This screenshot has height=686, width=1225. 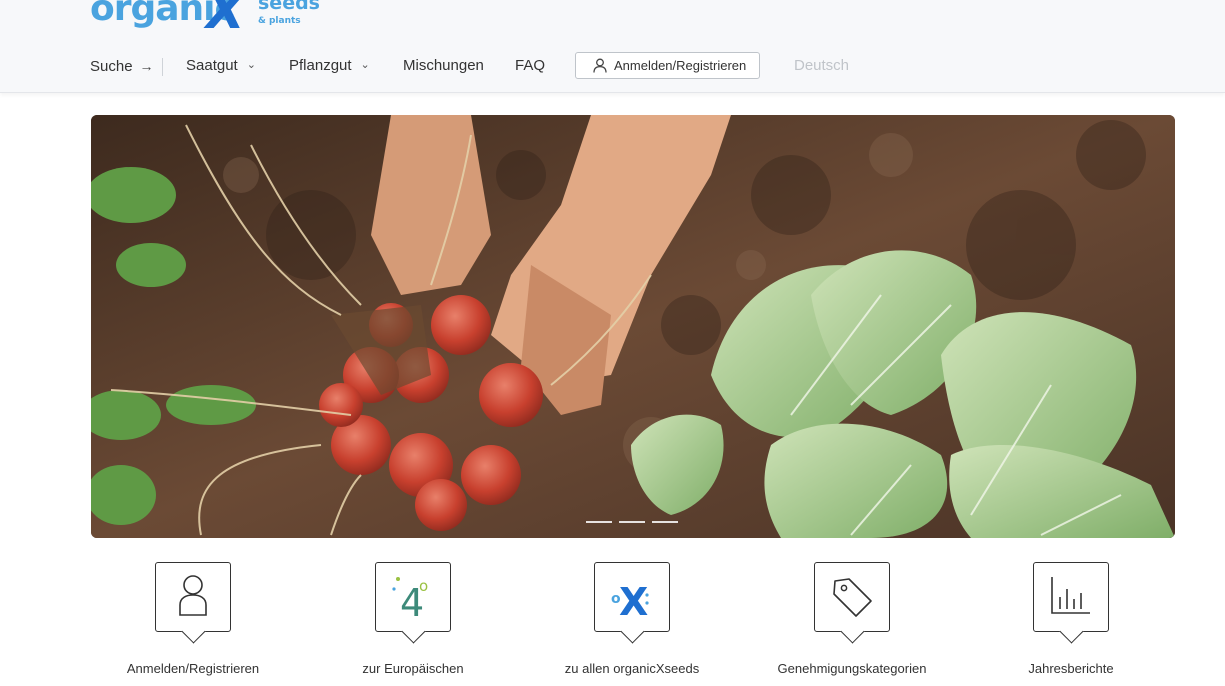 What do you see at coordinates (821, 66) in the screenshot?
I see `language-selector: Deutsch` at bounding box center [821, 66].